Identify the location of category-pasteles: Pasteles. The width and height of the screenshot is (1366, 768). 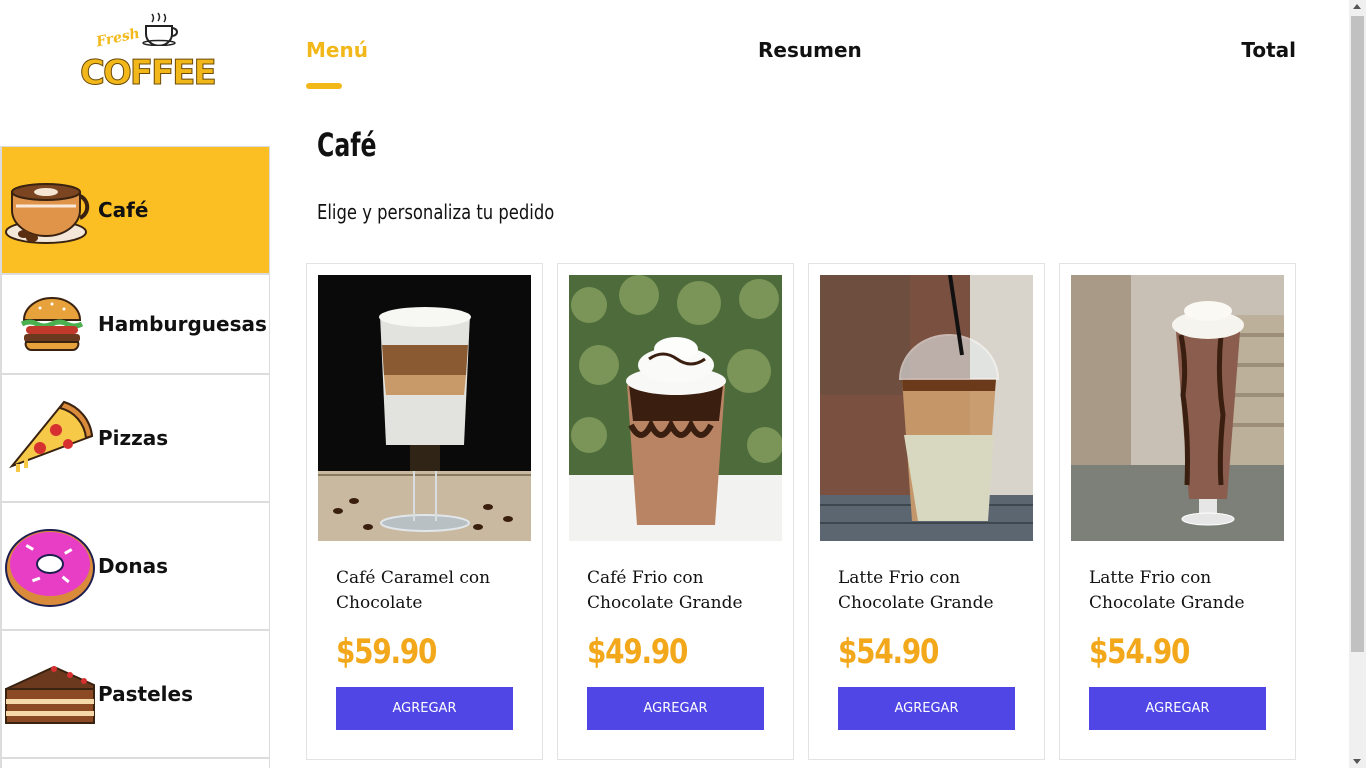
(135, 694).